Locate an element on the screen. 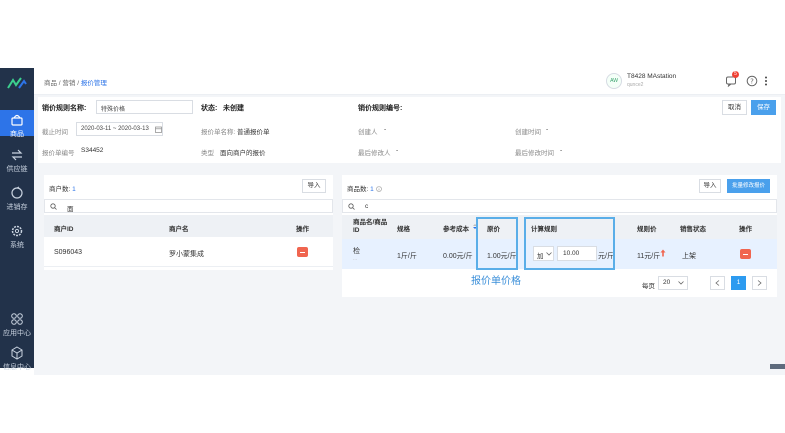 This screenshot has height=433, width=785. sidebar-item-label: 信息中心 is located at coordinates (17, 367).